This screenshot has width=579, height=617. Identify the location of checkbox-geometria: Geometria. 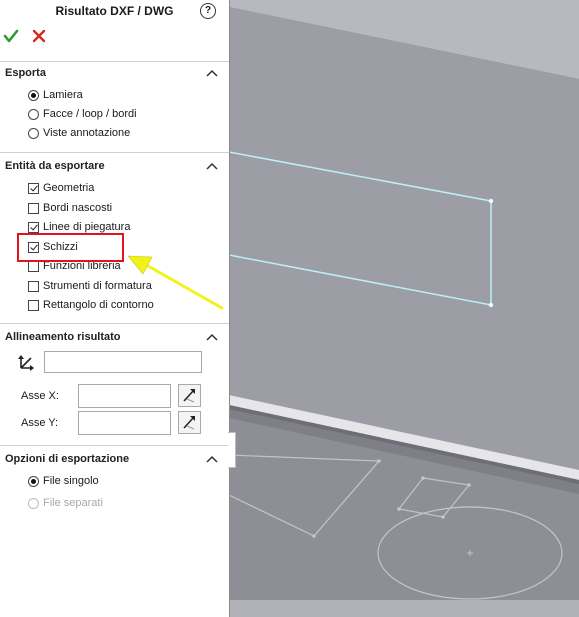
(61, 188).